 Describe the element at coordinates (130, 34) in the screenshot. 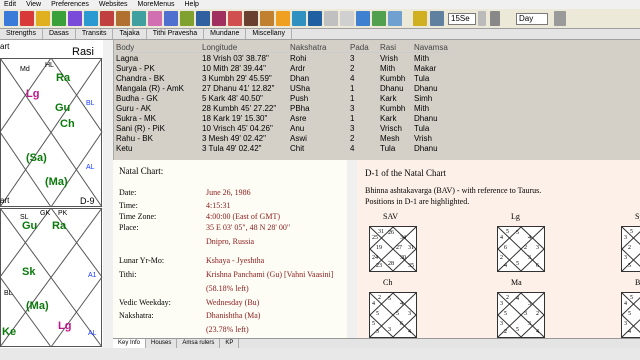

I see `tab-tajaka: Tajaka` at that location.